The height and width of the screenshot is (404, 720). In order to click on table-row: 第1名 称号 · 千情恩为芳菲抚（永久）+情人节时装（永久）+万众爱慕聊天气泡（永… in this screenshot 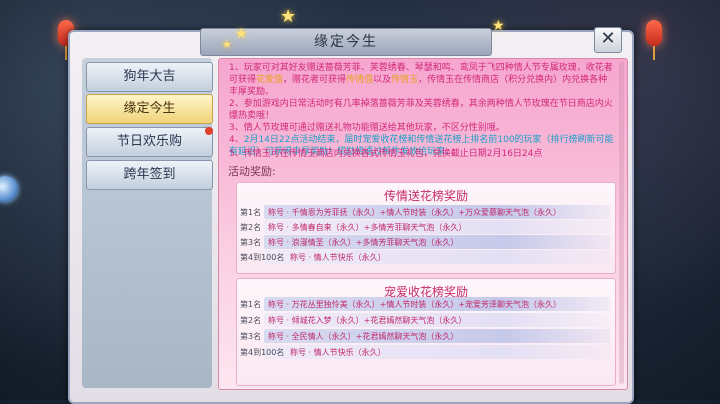, I will do `click(401, 212)`.